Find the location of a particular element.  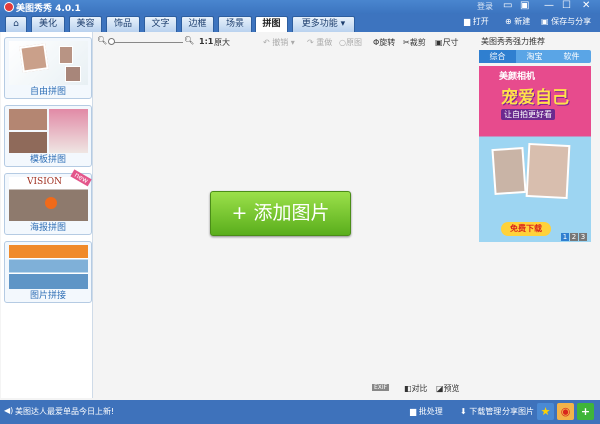

preview-button: ◪预览 is located at coordinates (448, 388).